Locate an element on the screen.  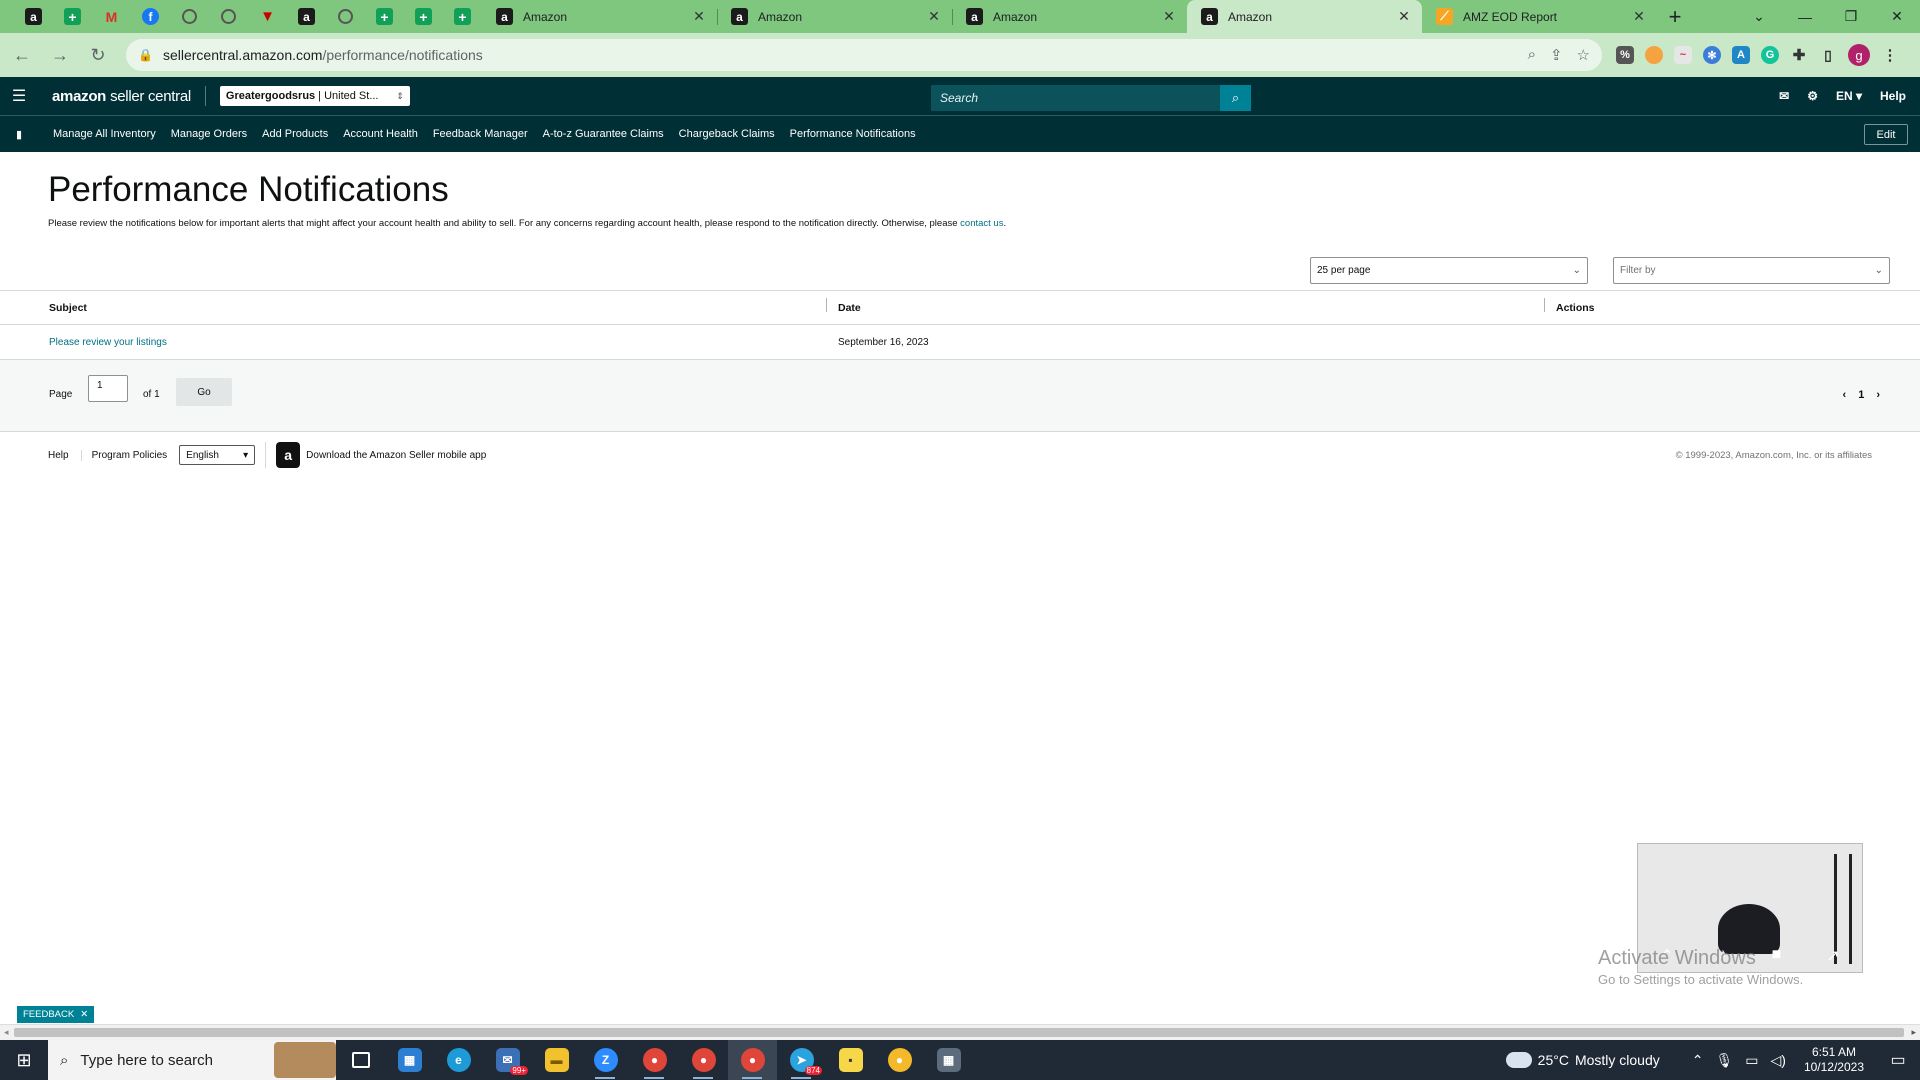
nav-manage-orders: Manage Orders is located at coordinates (209, 134).